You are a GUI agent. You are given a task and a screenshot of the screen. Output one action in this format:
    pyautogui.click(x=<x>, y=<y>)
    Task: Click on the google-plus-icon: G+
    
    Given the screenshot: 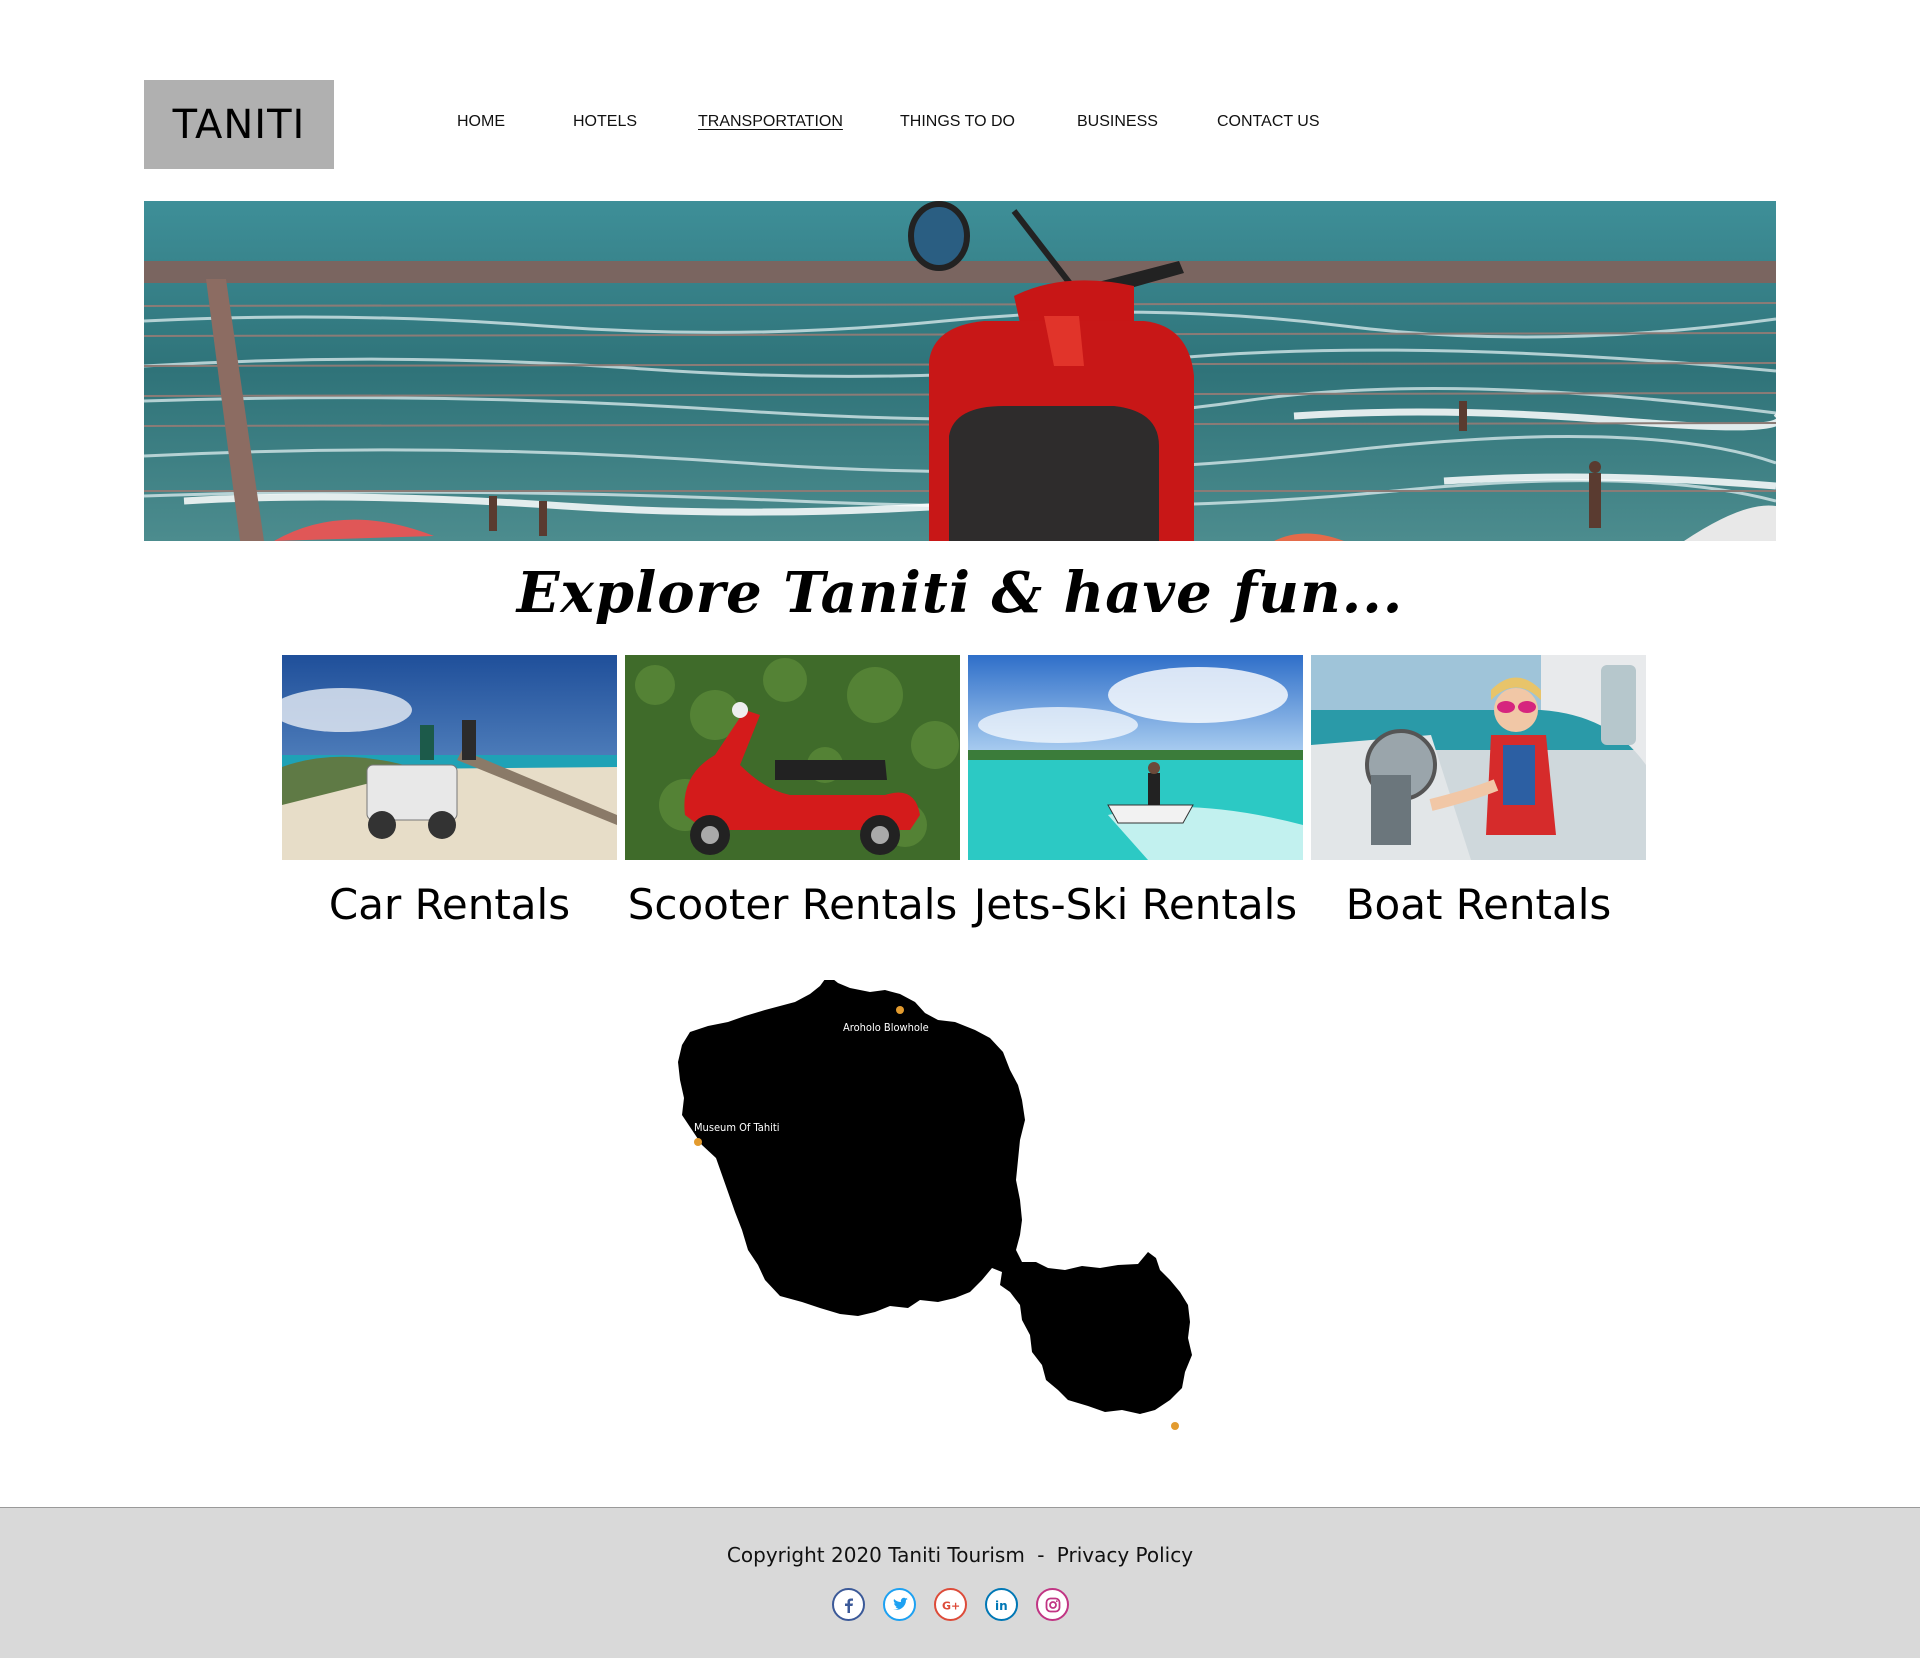 What is the action you would take?
    pyautogui.click(x=951, y=1605)
    